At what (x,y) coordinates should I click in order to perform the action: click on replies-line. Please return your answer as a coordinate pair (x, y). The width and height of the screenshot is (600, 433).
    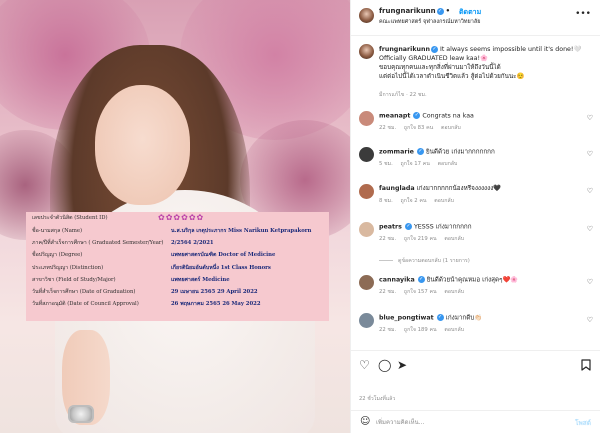
    Looking at the image, I should click on (386, 260).